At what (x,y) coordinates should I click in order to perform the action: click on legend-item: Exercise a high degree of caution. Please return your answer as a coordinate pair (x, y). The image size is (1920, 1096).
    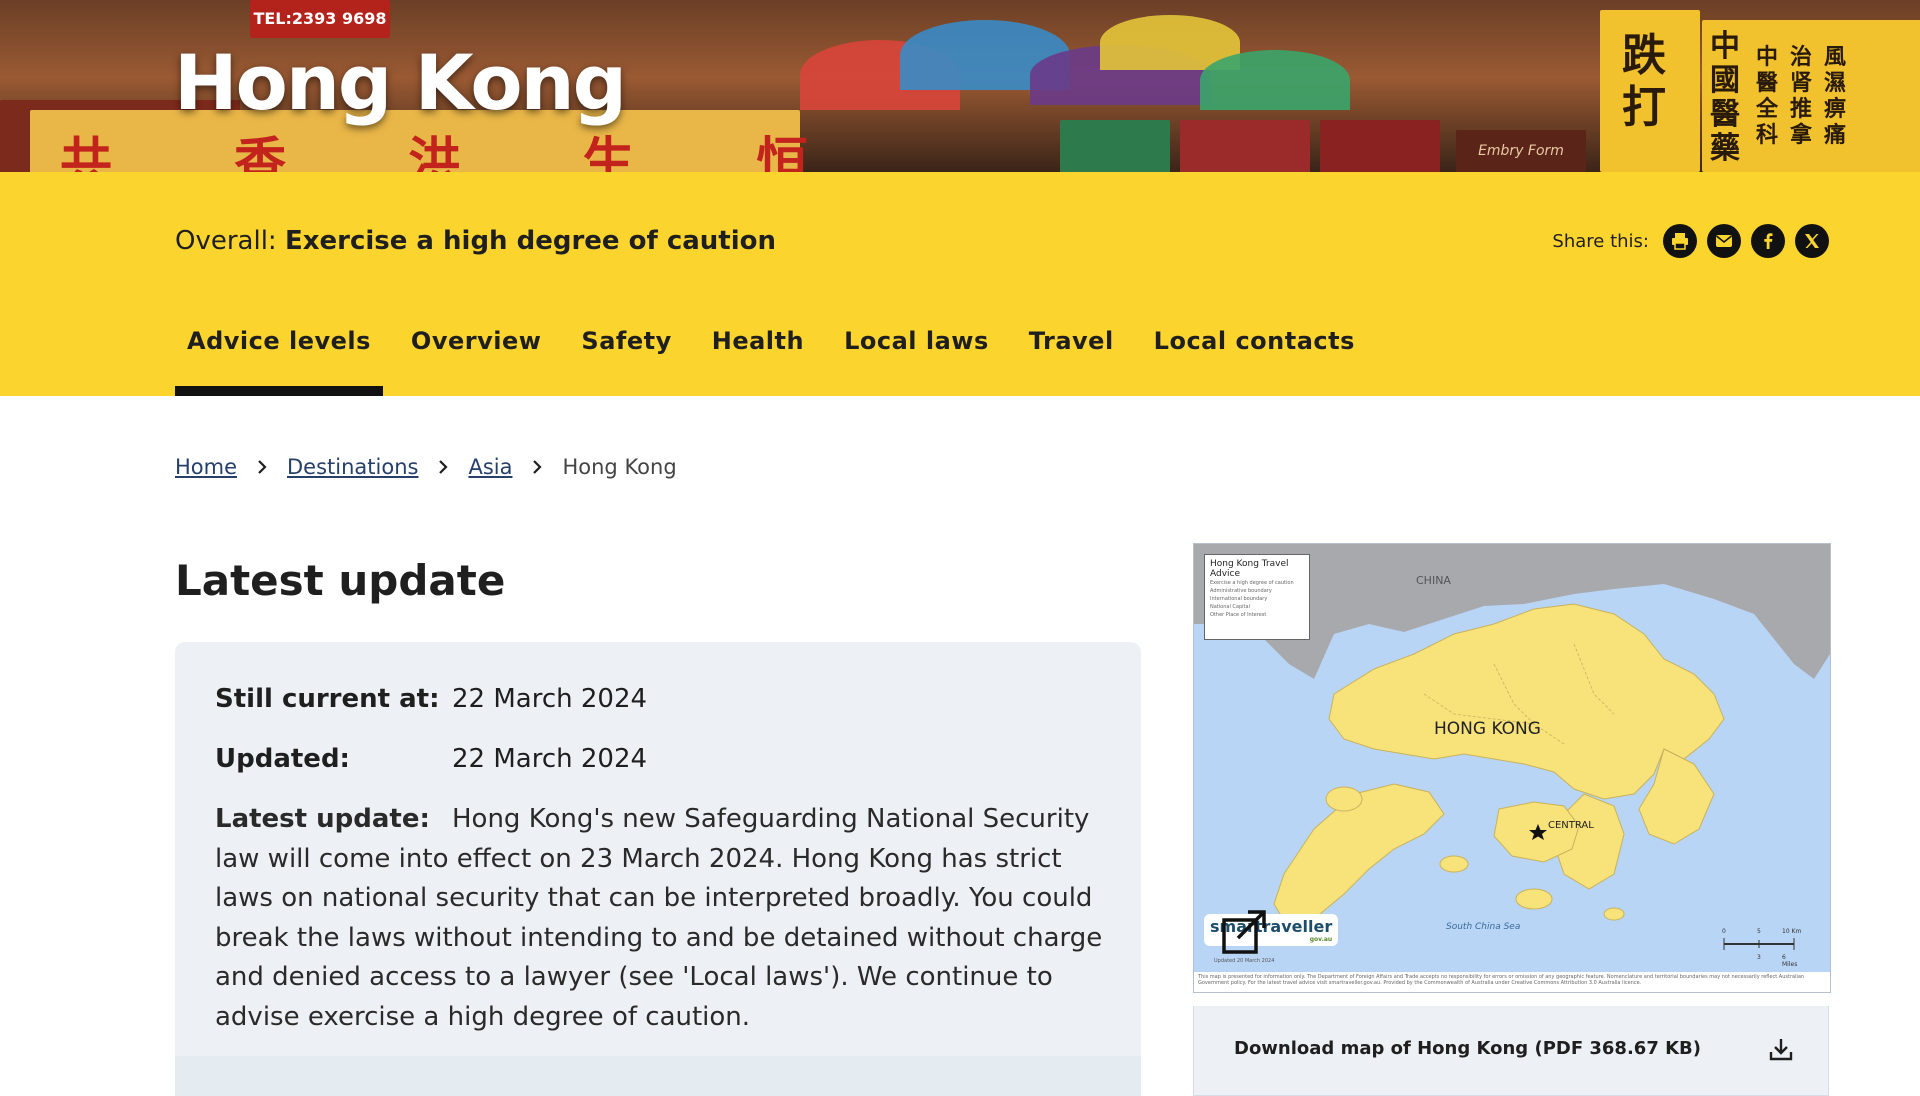
    Looking at the image, I should click on (1252, 583).